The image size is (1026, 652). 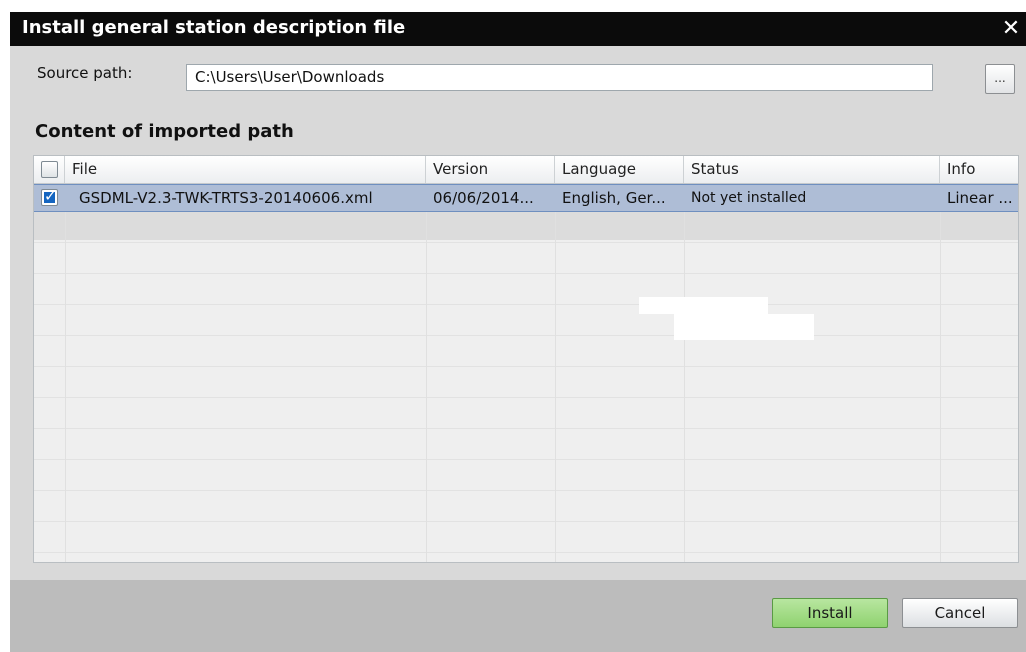 What do you see at coordinates (559, 77) in the screenshot?
I see `source-path-input: C:\Users\User\Downloads` at bounding box center [559, 77].